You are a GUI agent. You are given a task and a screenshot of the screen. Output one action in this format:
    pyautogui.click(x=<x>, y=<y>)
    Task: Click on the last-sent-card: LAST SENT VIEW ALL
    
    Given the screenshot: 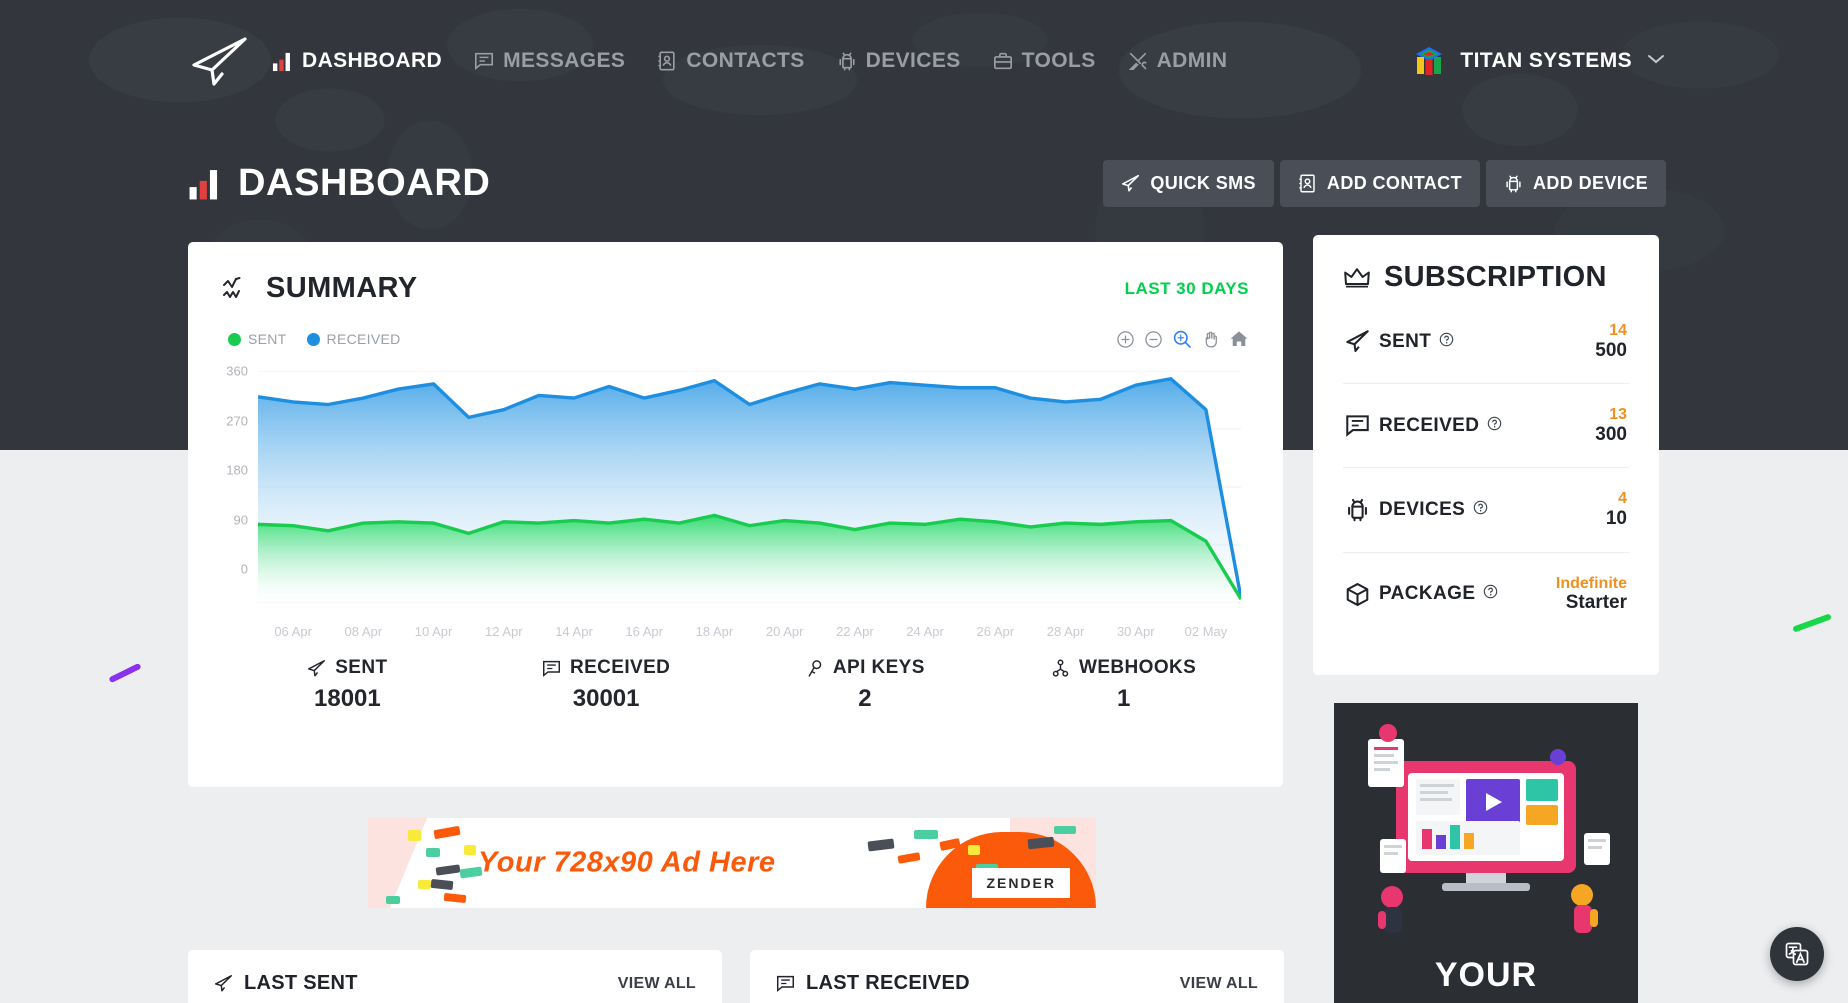 What is the action you would take?
    pyautogui.click(x=455, y=976)
    